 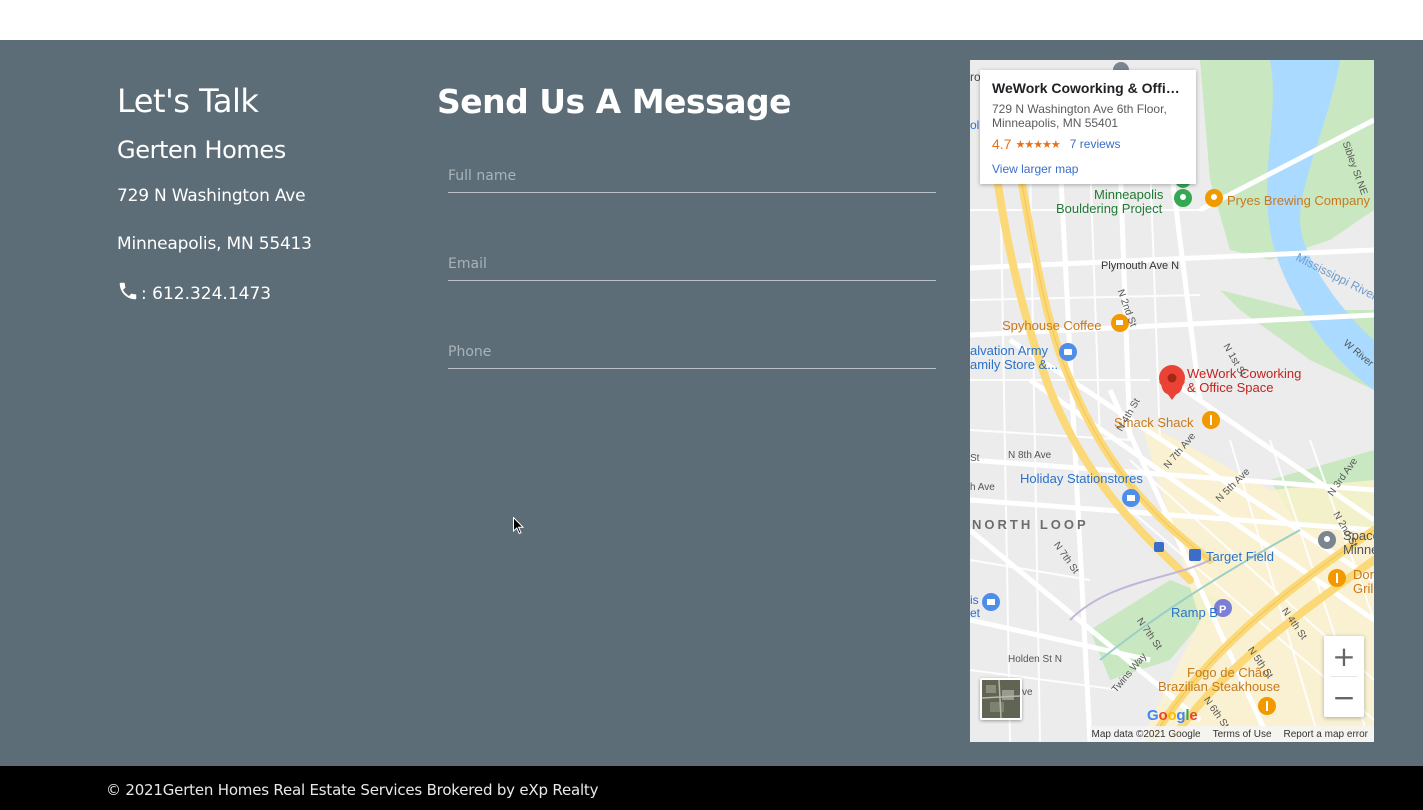 I want to click on mouse-cursor-icon, so click(x=519, y=526).